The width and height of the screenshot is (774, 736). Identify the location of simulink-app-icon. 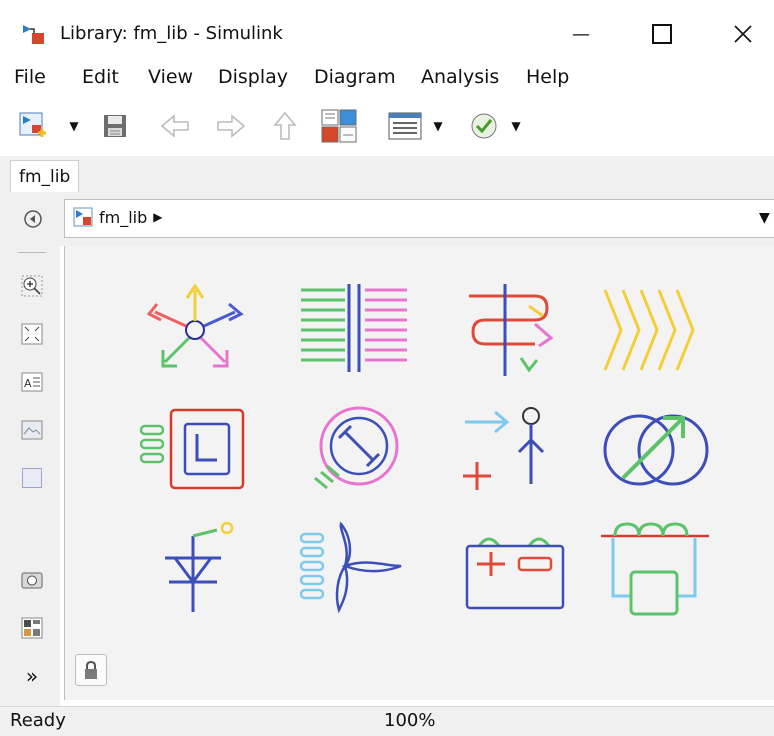
(33, 34).